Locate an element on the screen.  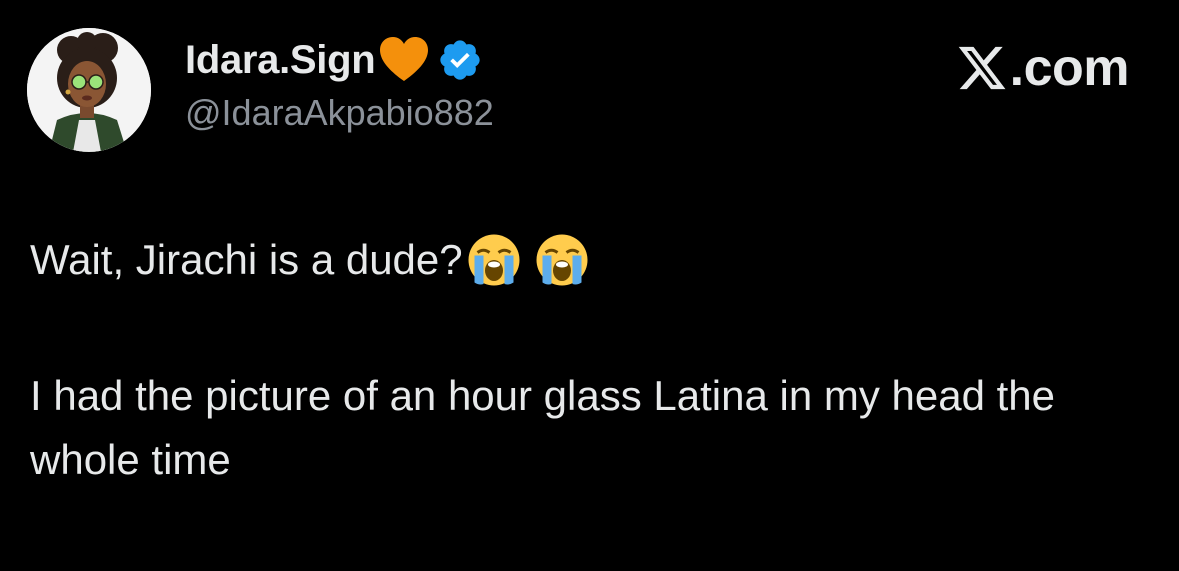
author-name-row: Idara.Sign is located at coordinates (334, 60).